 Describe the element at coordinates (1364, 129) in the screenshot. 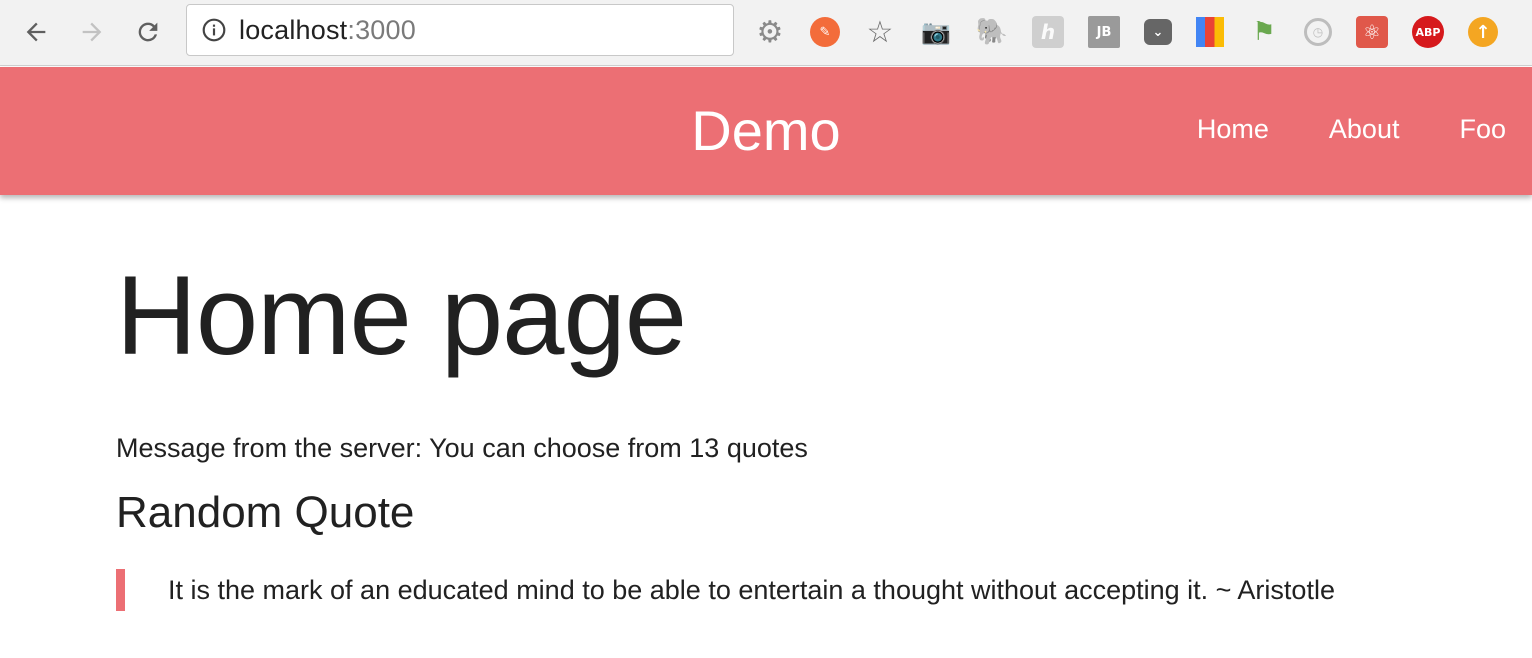

I see `nav-link-about: About` at that location.